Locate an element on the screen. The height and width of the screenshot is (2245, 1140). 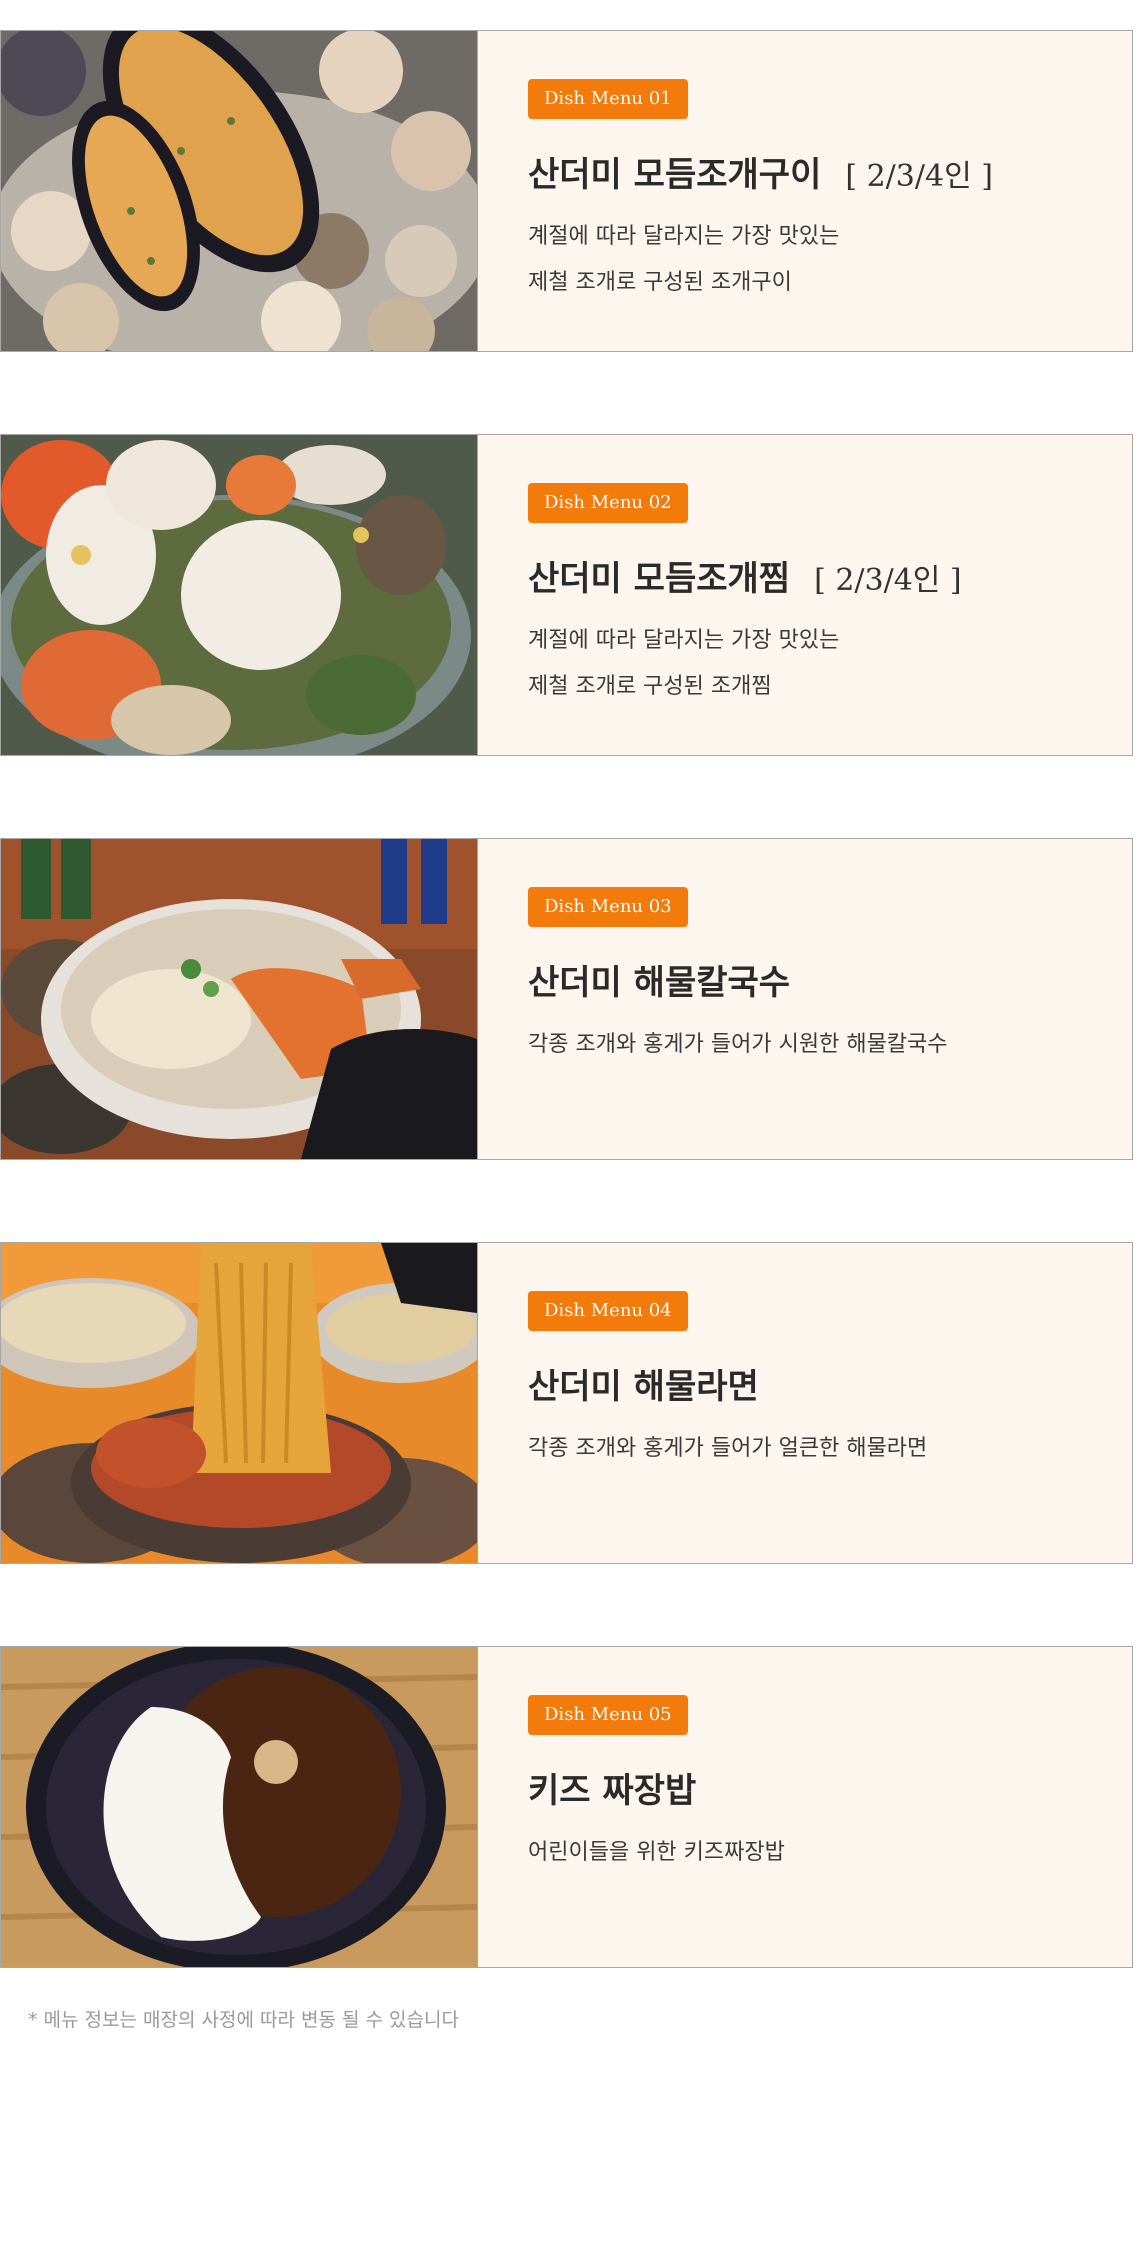
dish-badge: Dish Menu 04 is located at coordinates (608, 1311).